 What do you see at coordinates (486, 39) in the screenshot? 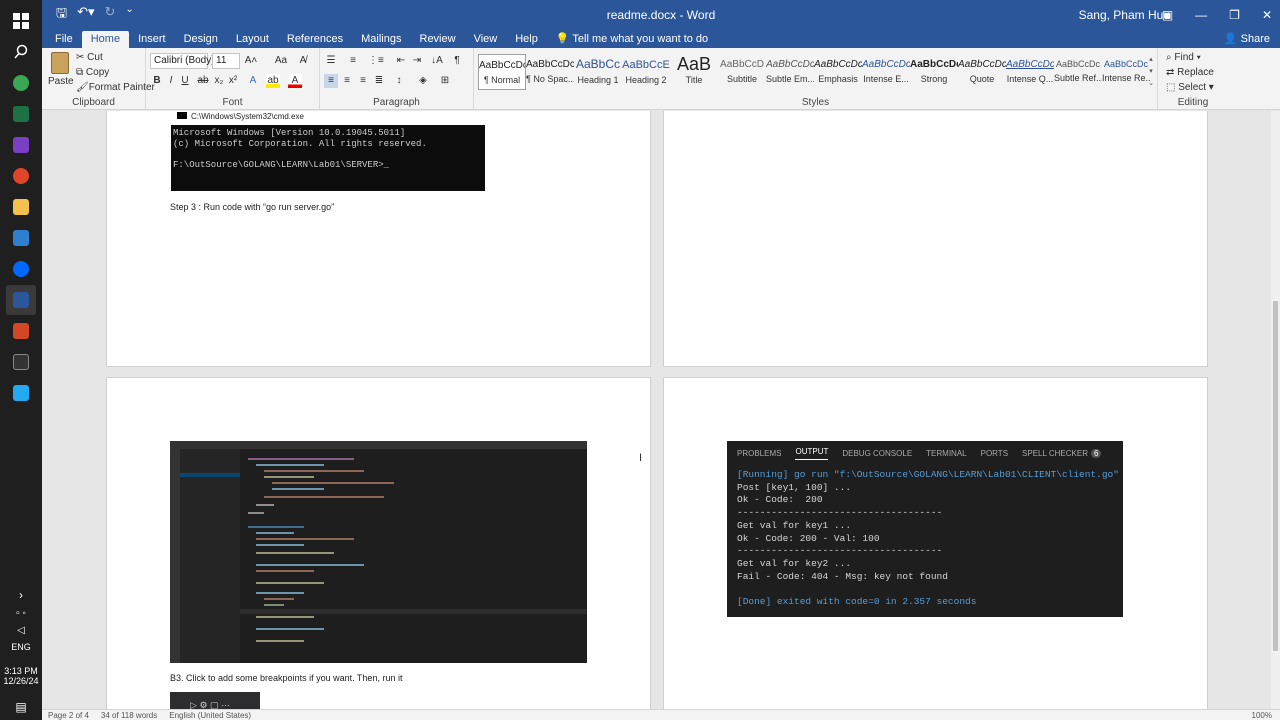
I see `tab-view: View` at bounding box center [486, 39].